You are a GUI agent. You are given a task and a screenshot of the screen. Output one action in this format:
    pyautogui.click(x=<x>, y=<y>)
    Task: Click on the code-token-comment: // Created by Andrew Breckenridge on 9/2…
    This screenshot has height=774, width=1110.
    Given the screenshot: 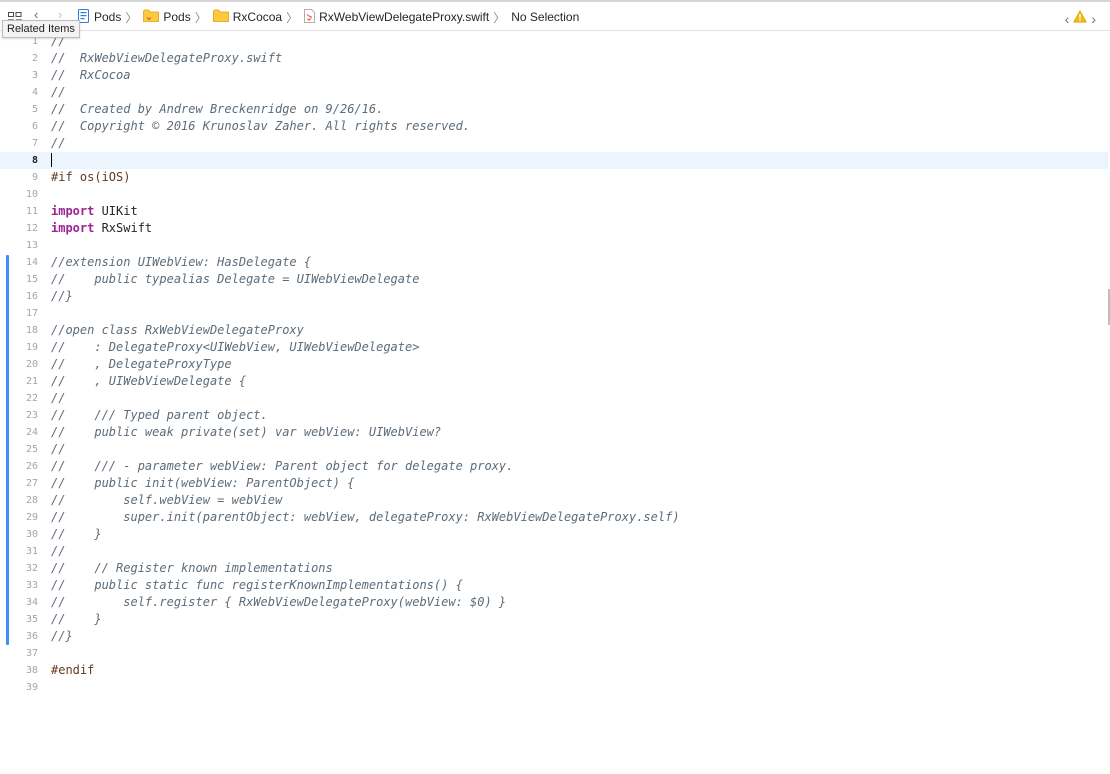 What is the action you would take?
    pyautogui.click(x=217, y=109)
    